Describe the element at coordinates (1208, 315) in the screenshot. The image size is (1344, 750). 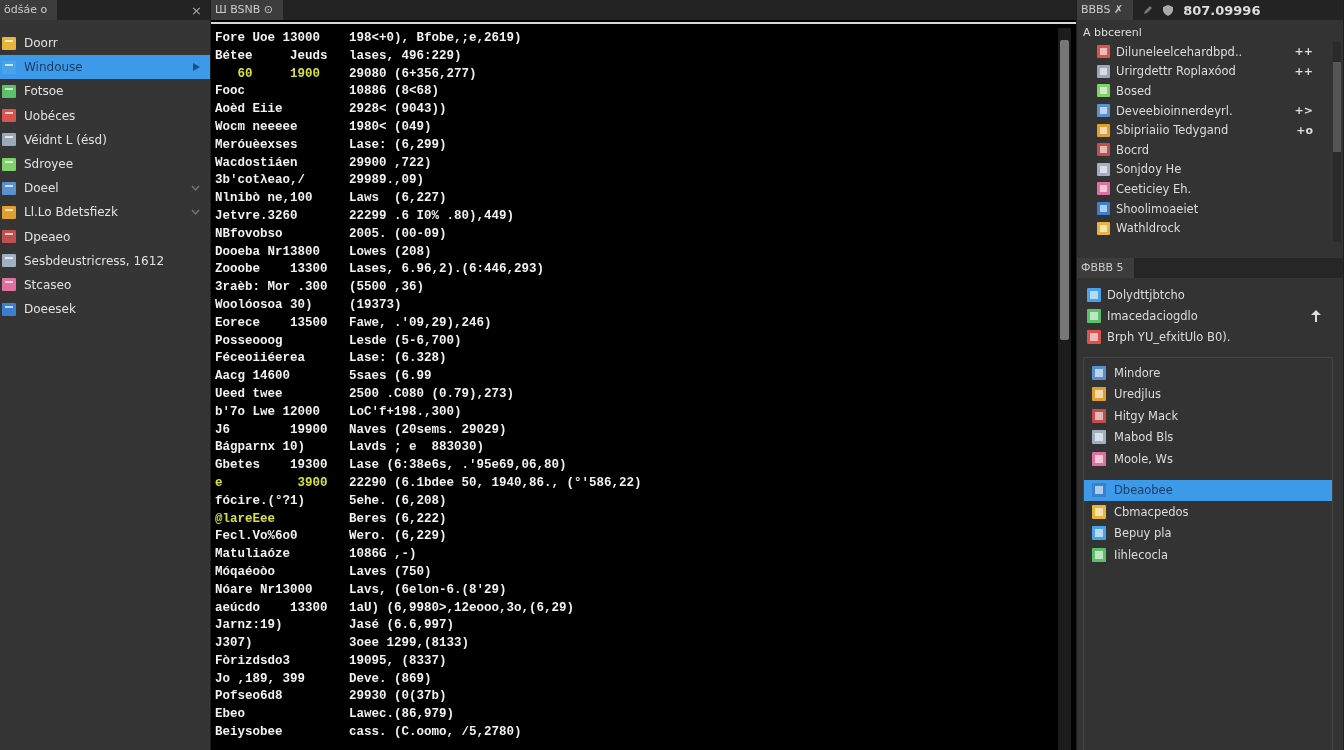
I see `list-item: Imacedaciogdlo` at that location.